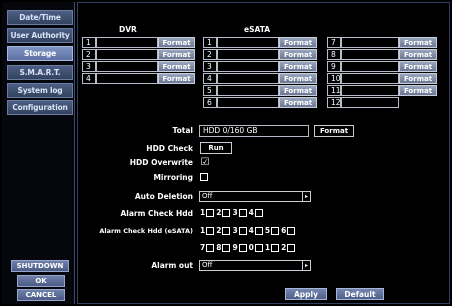  I want to click on alarm-check-esata-row1: 1 2 3 4 5 6, so click(248, 230).